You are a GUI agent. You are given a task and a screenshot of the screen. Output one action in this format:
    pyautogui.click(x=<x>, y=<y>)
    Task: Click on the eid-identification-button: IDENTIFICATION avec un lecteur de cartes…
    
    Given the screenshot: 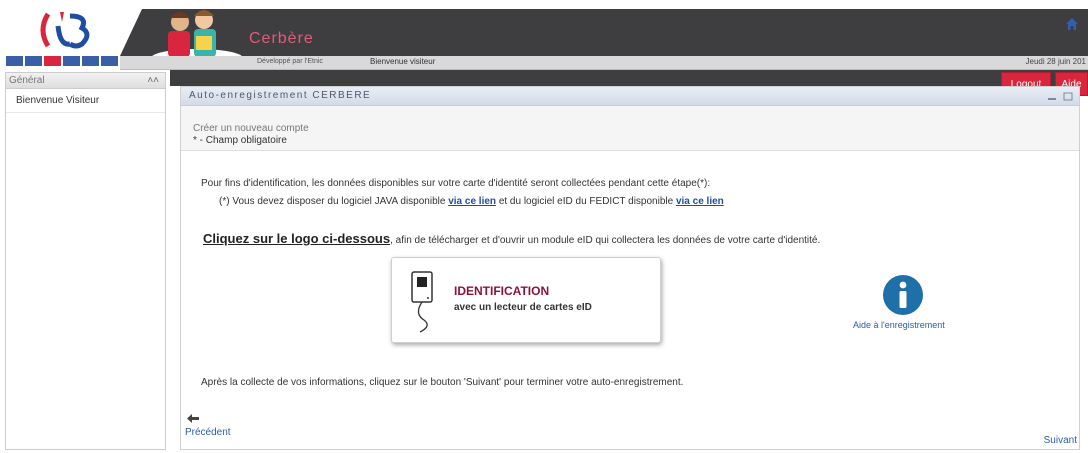 What is the action you would take?
    pyautogui.click(x=526, y=300)
    